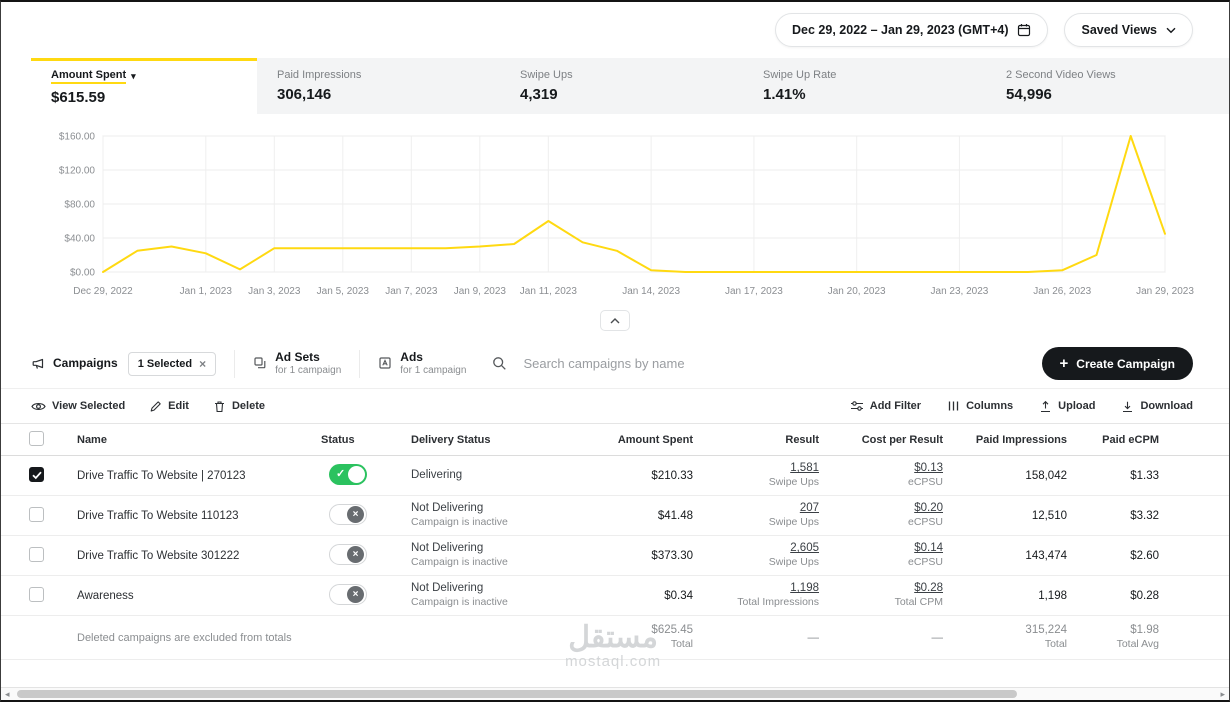 The image size is (1230, 702). I want to click on toggle-knob: ×, so click(355, 594).